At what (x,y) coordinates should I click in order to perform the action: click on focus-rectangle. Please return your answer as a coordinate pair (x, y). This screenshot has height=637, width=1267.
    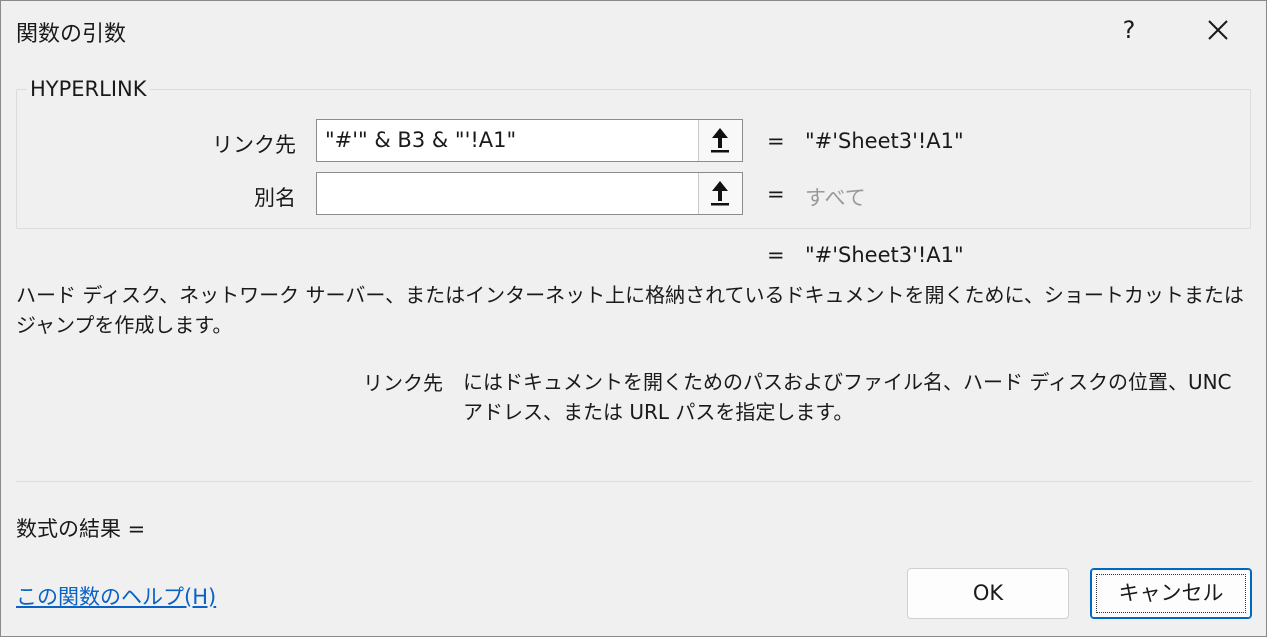
    Looking at the image, I should click on (1171, 593).